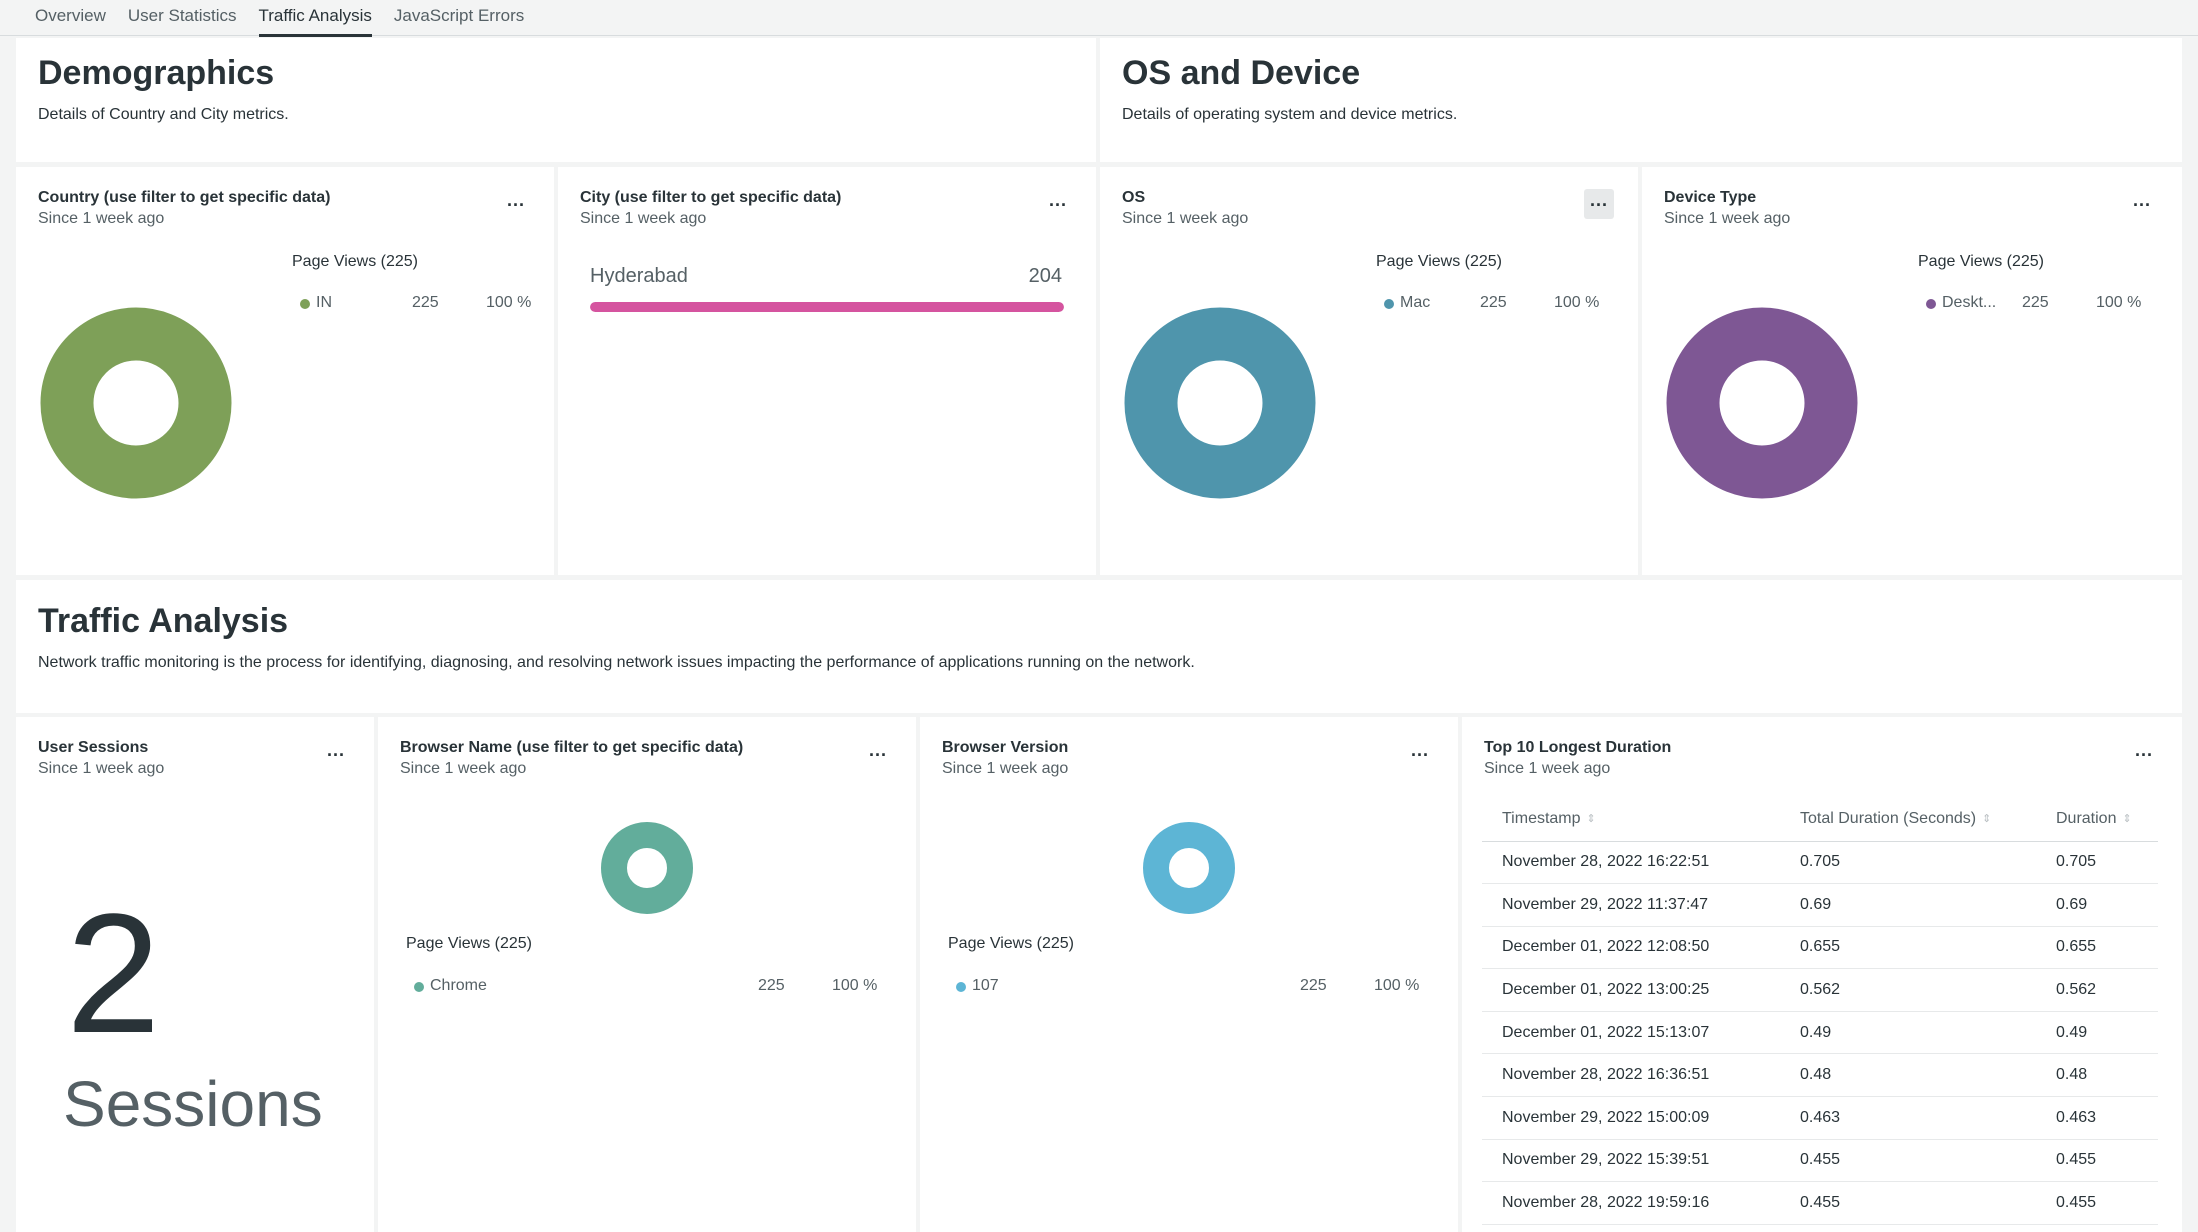 This screenshot has height=1232, width=2198. I want to click on cell-duration: 0.455, so click(2097, 1161).